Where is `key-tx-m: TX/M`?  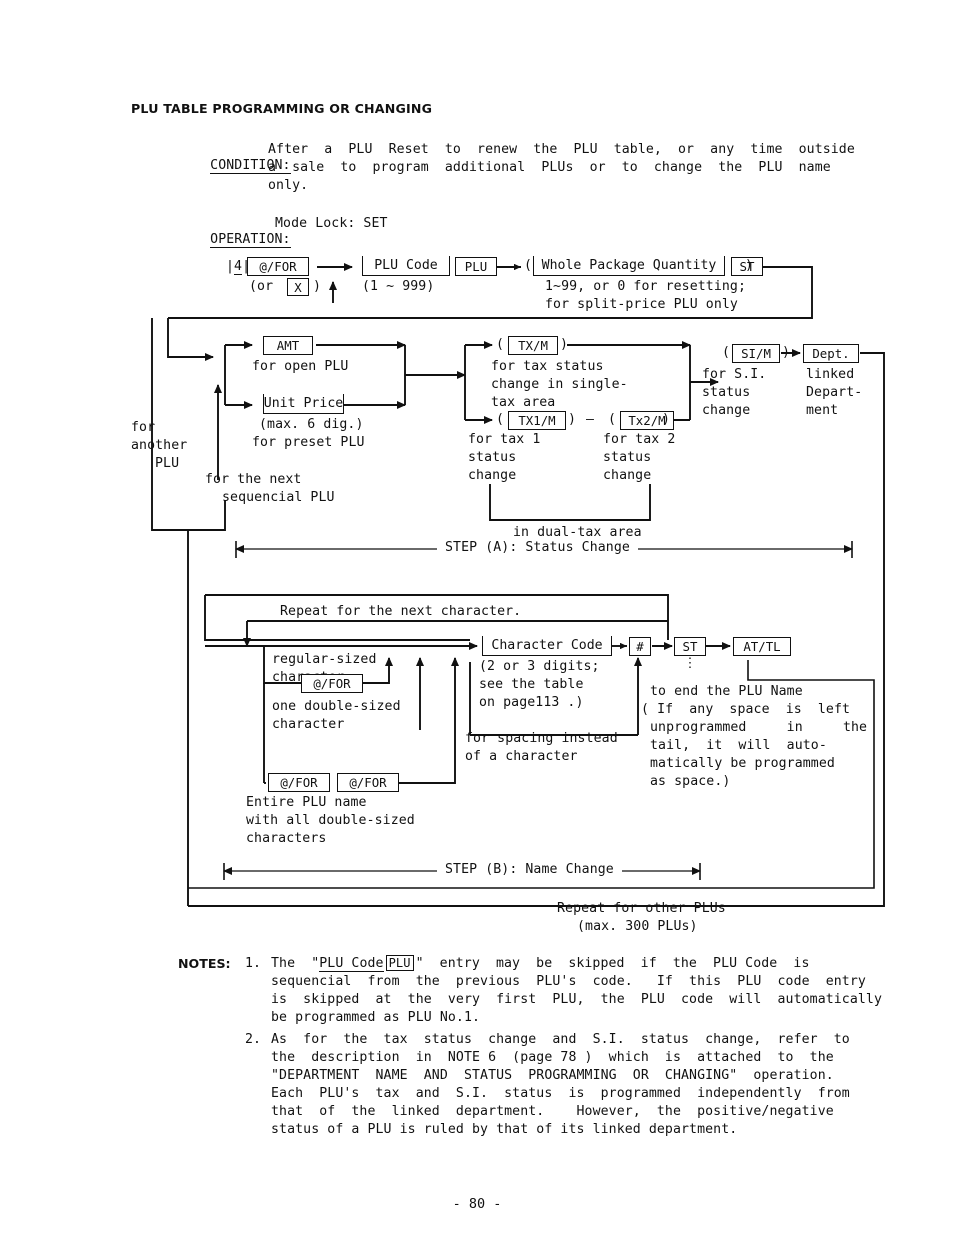 key-tx-m: TX/M is located at coordinates (533, 345).